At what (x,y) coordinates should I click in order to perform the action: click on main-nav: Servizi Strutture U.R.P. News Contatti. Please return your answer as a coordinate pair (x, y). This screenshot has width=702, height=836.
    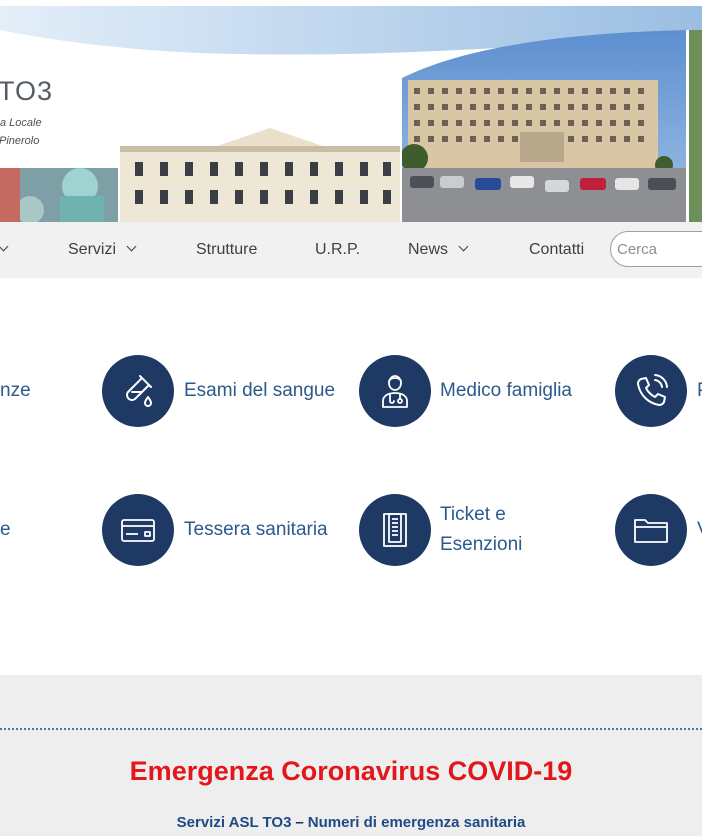
    Looking at the image, I should click on (351, 250).